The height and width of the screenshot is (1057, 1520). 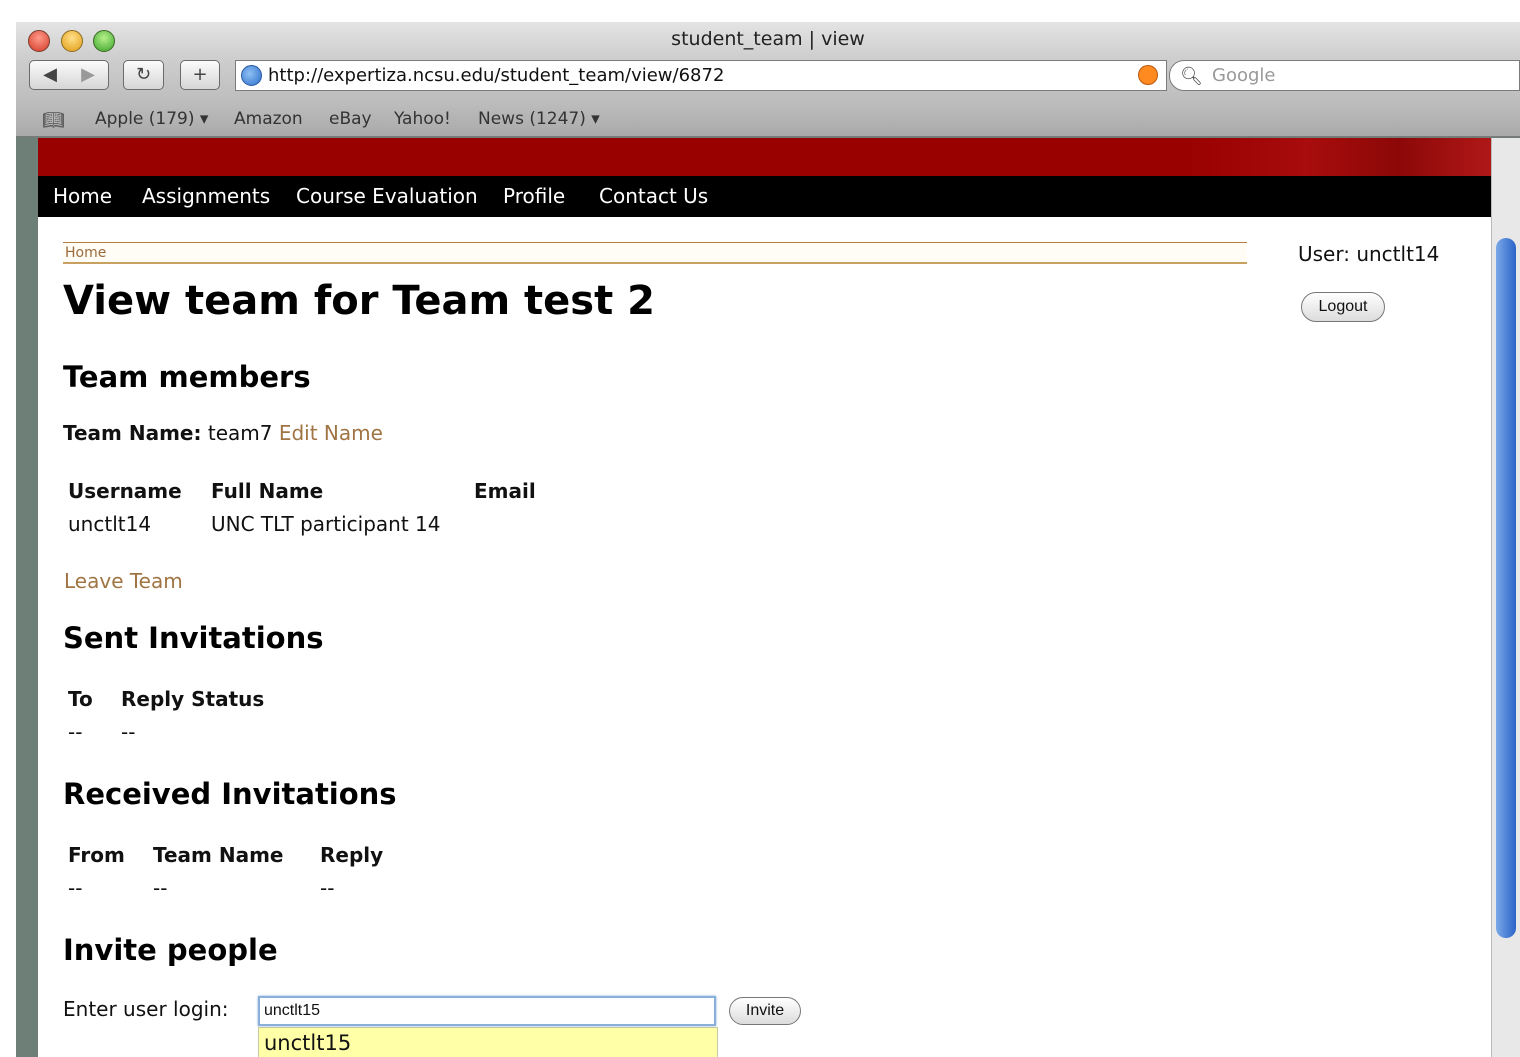 I want to click on page-title: View team for Team test 2, so click(x=359, y=301).